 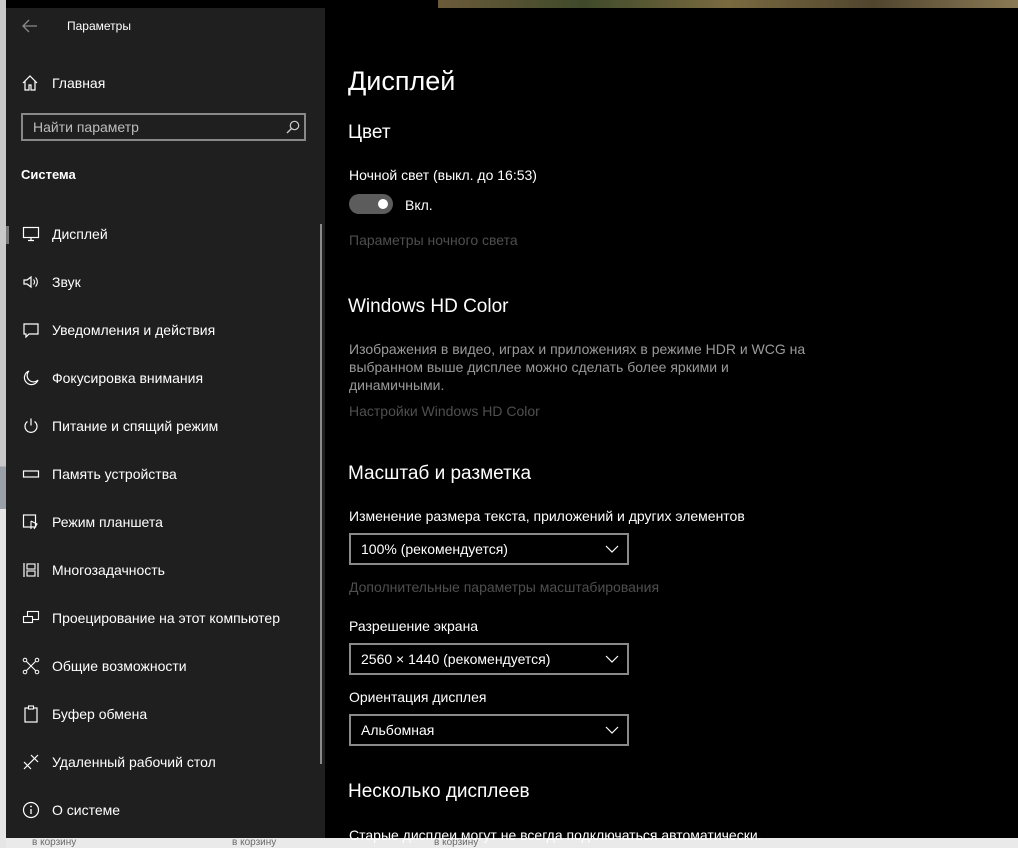 I want to click on sidebar-item-label: Фокусировка внимания, so click(x=128, y=378).